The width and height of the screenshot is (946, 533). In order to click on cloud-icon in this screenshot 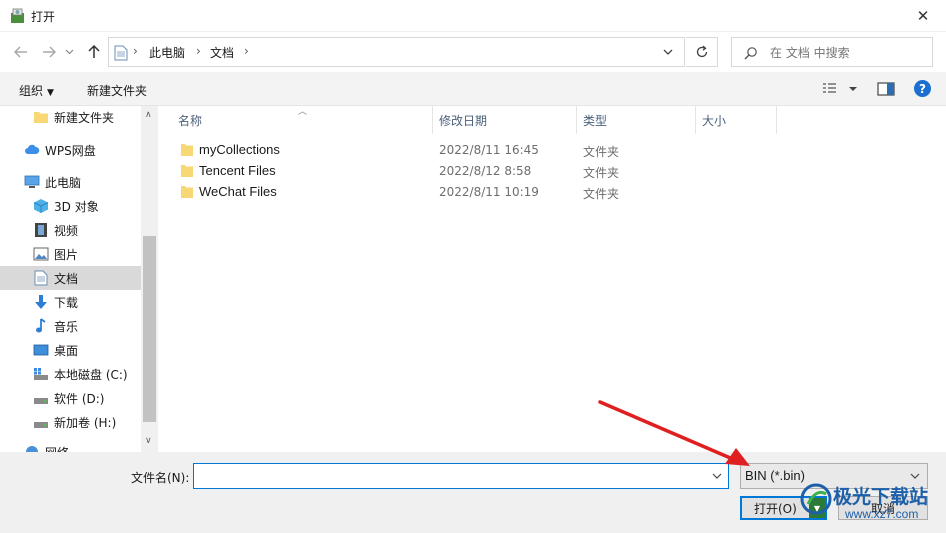, I will do `click(32, 149)`.